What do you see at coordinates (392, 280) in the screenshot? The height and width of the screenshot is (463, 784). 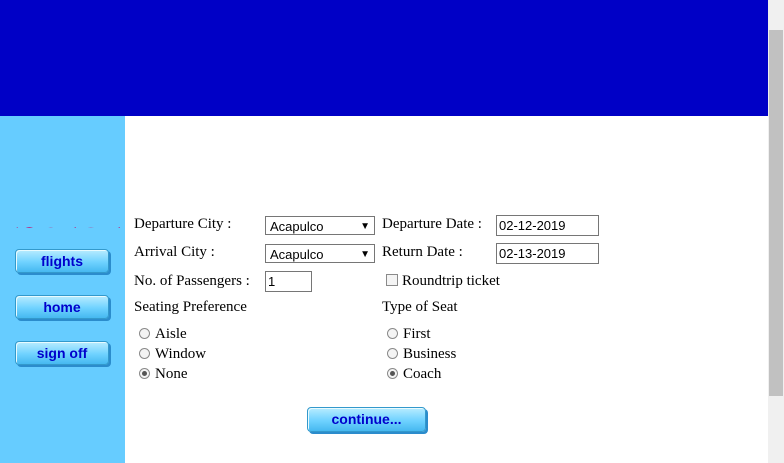 I see `roundtrip-checkbox` at bounding box center [392, 280].